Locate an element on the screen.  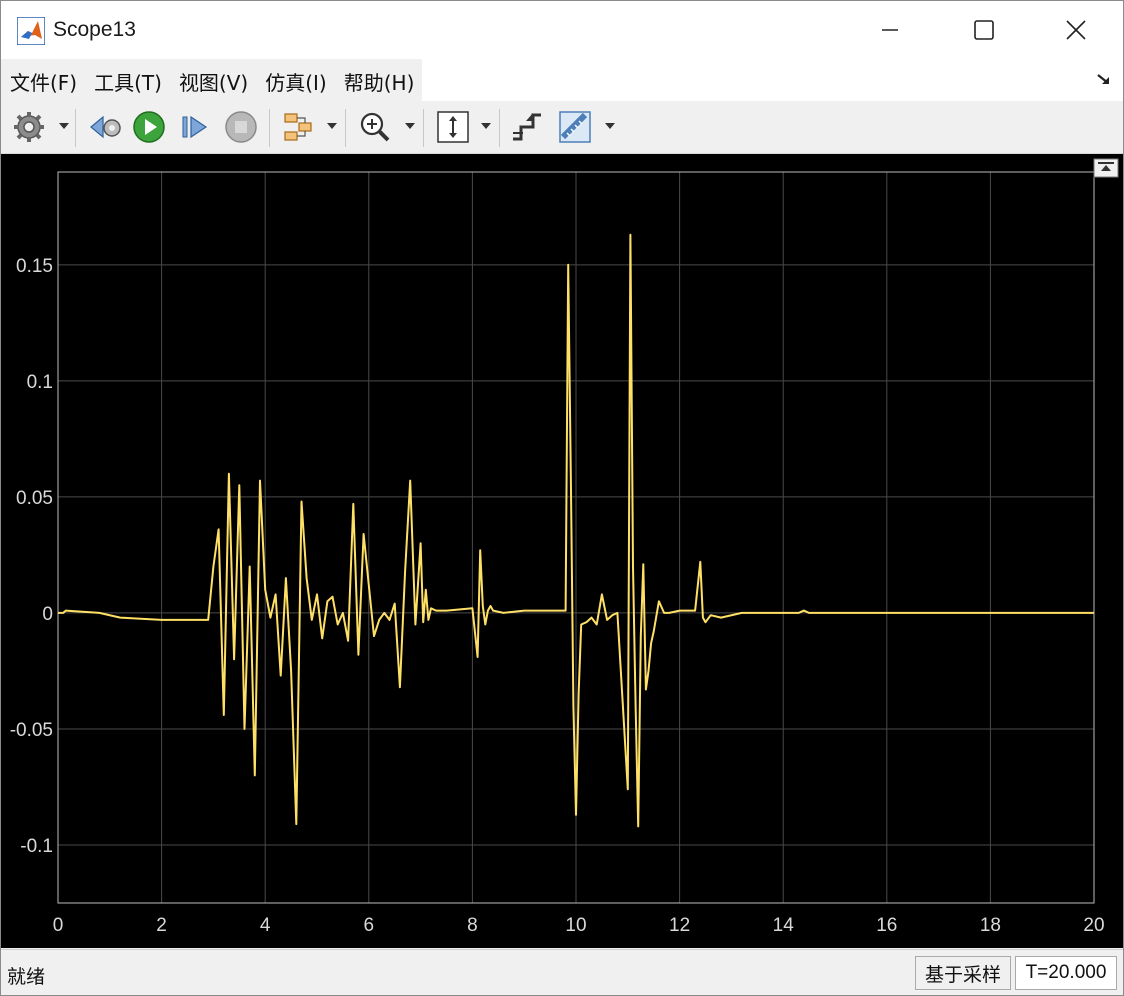
highlight-dropdown-icon is located at coordinates (332, 126).